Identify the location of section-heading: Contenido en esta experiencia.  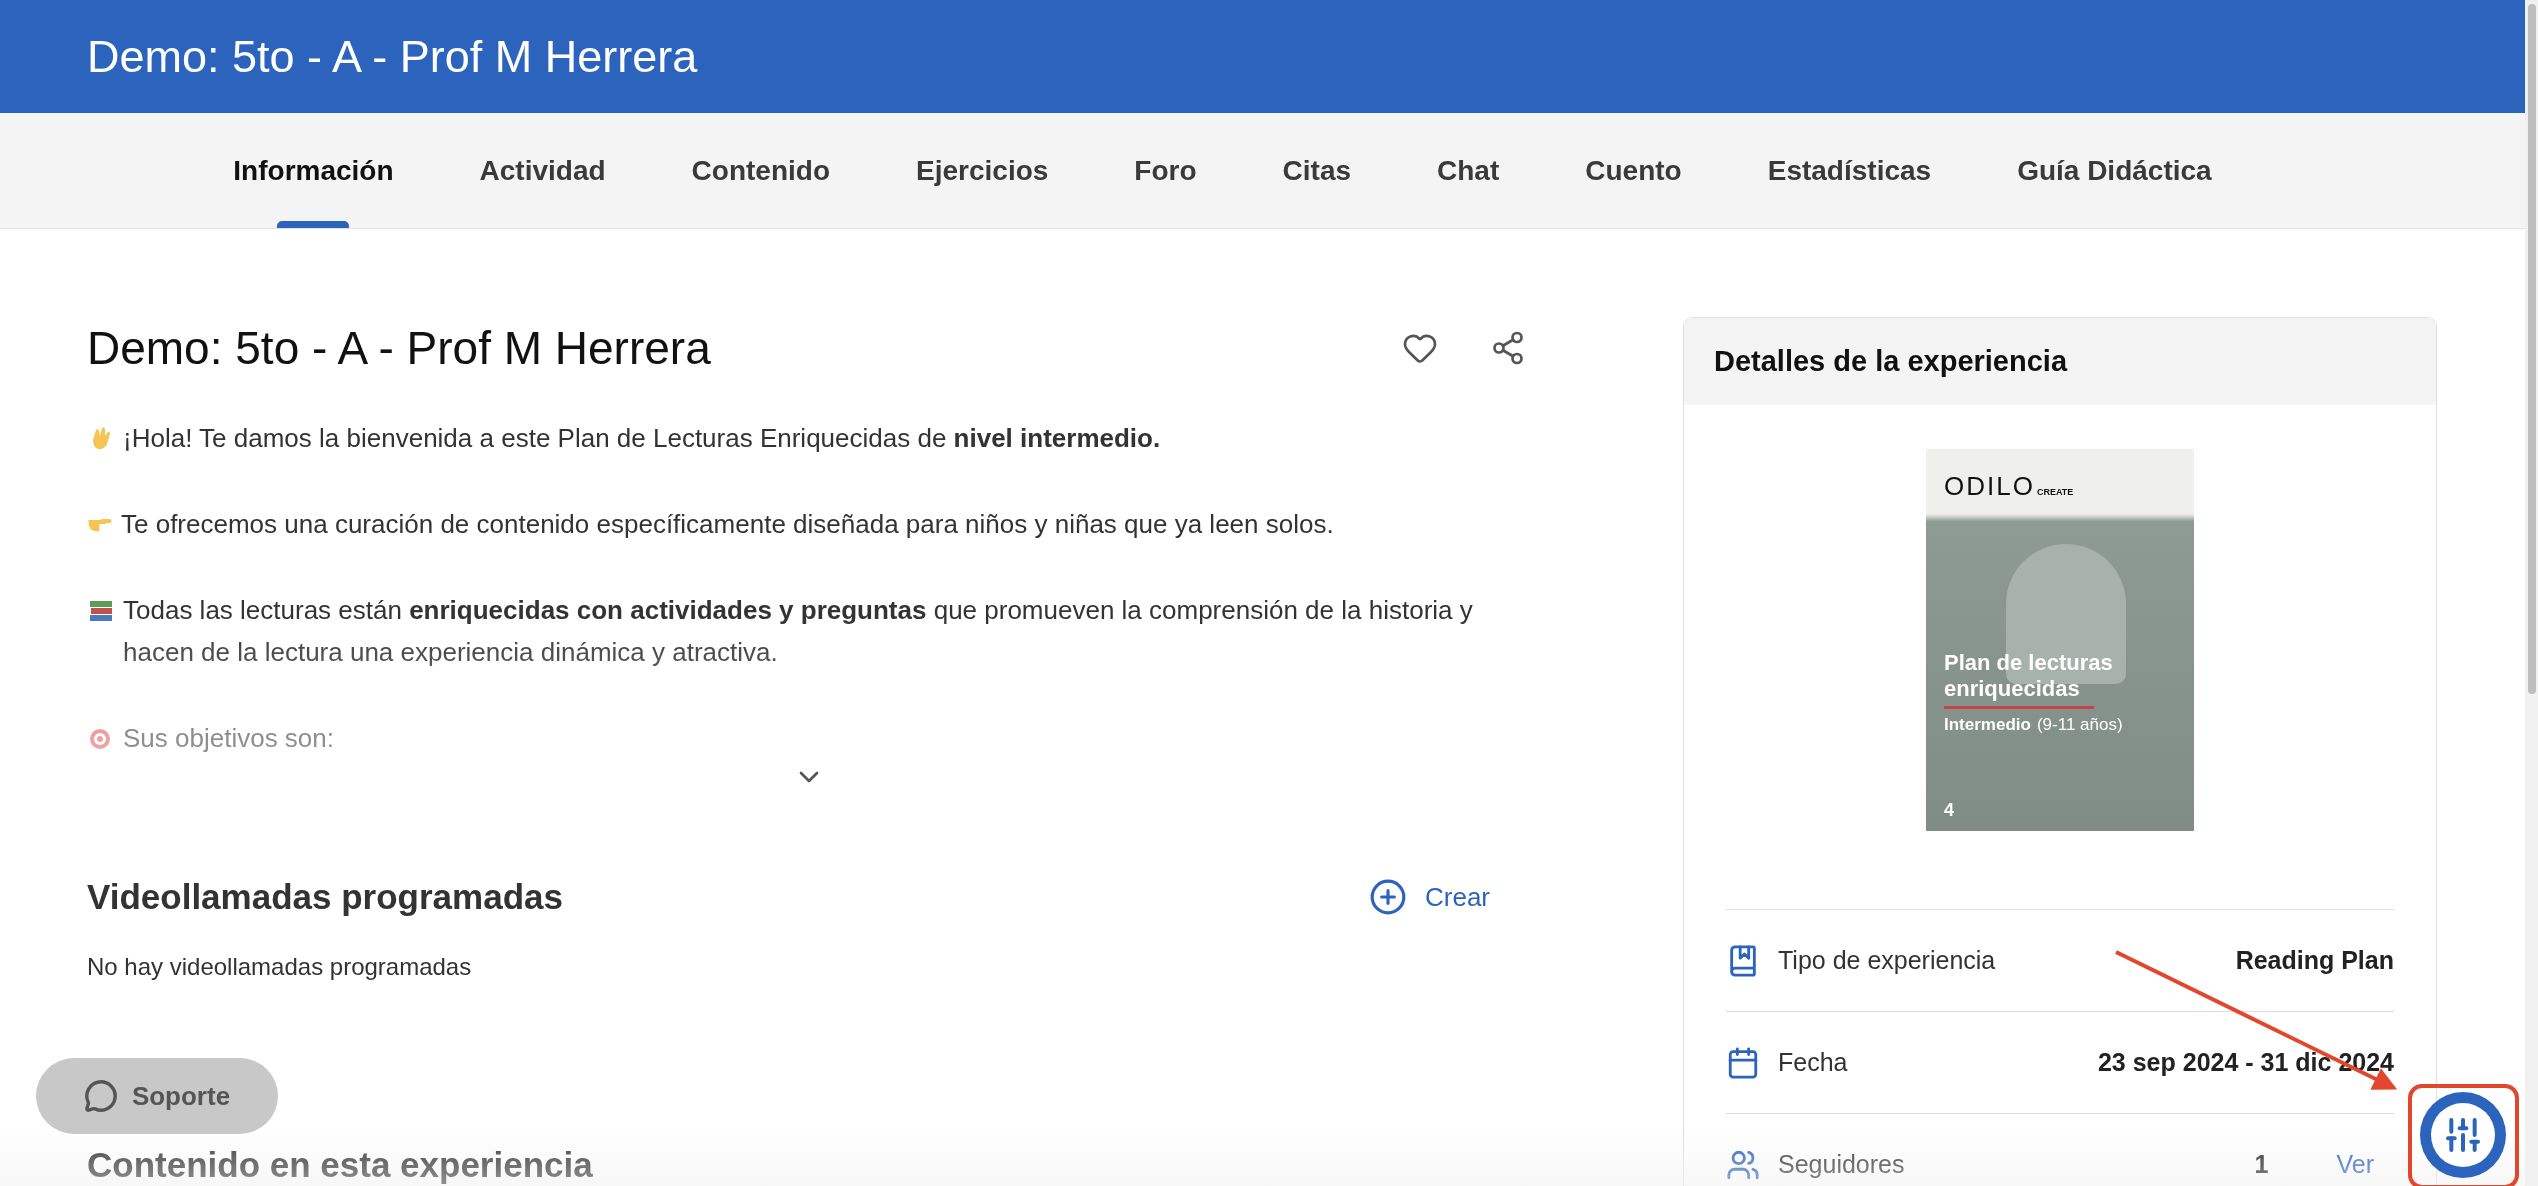
(340, 1165).